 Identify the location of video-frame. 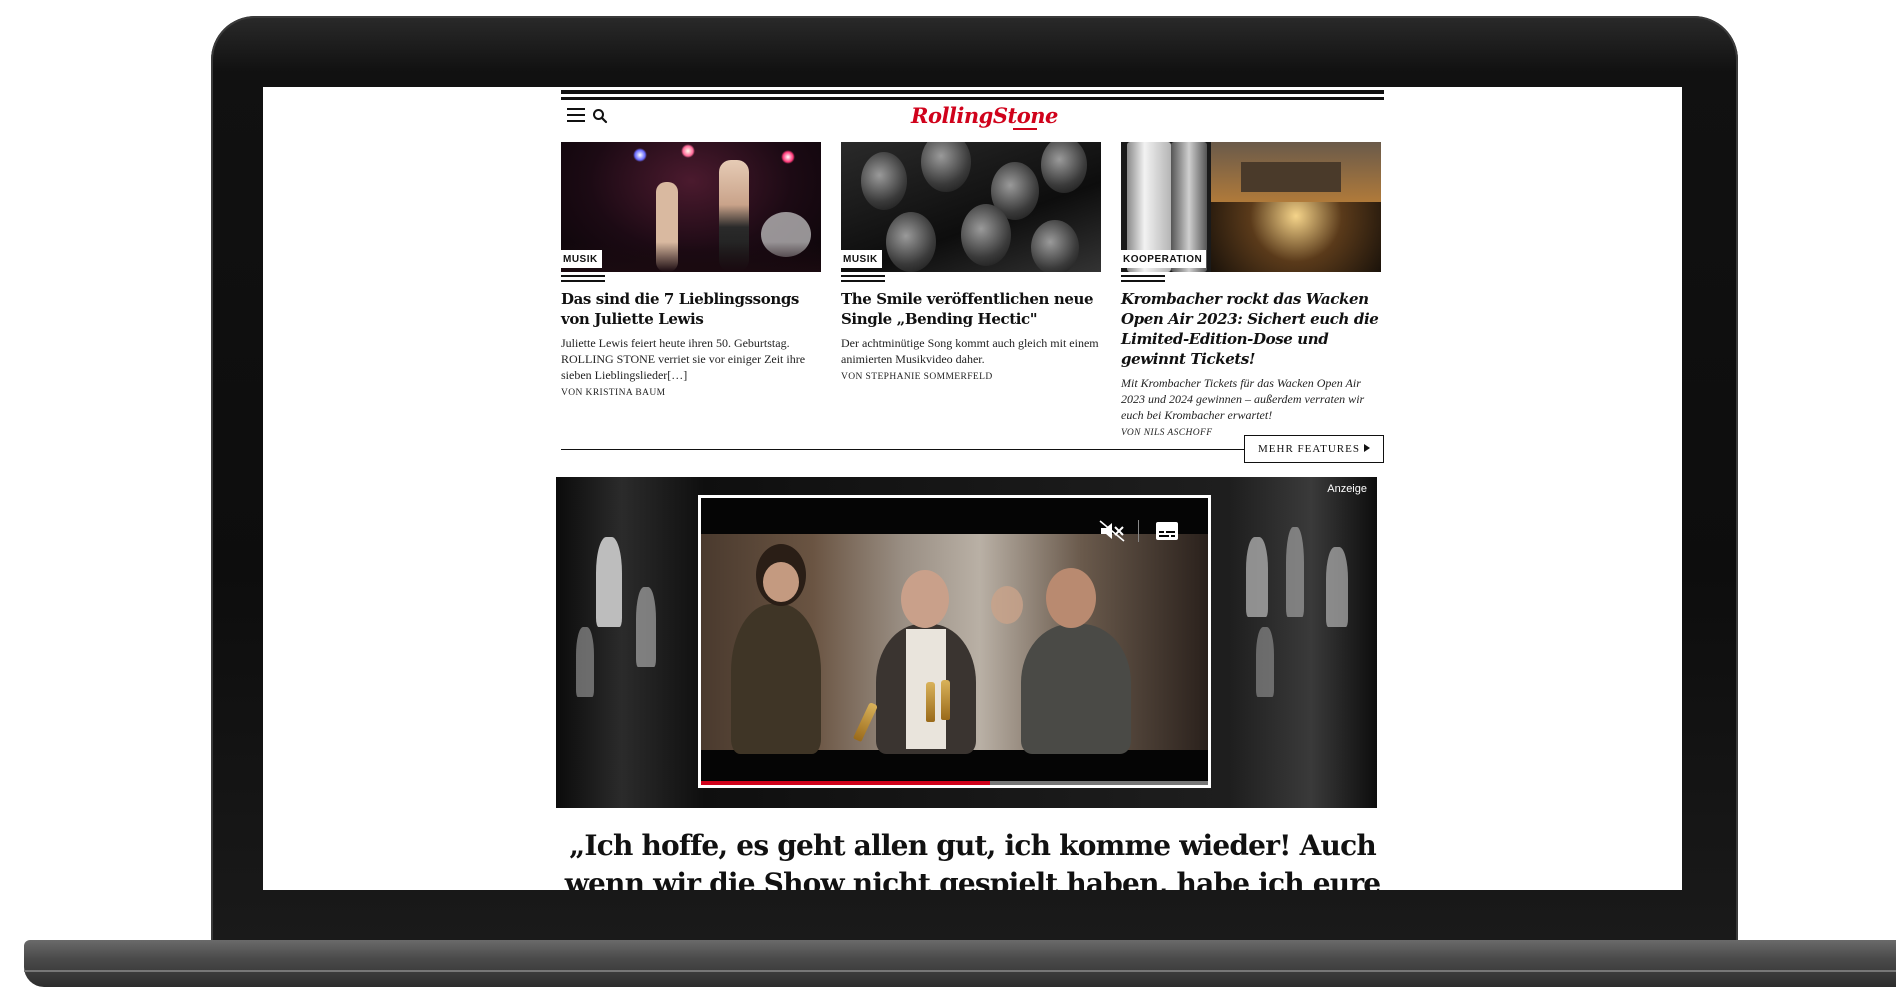
(954, 644).